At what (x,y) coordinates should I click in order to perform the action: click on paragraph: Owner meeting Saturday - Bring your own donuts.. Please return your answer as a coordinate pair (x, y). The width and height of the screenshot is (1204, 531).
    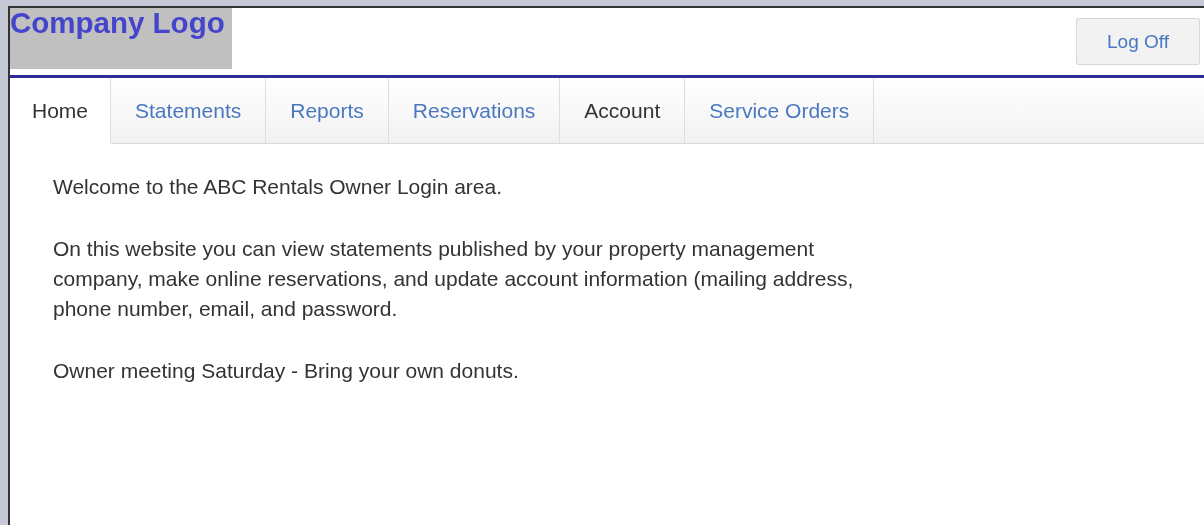
    Looking at the image, I should click on (286, 371).